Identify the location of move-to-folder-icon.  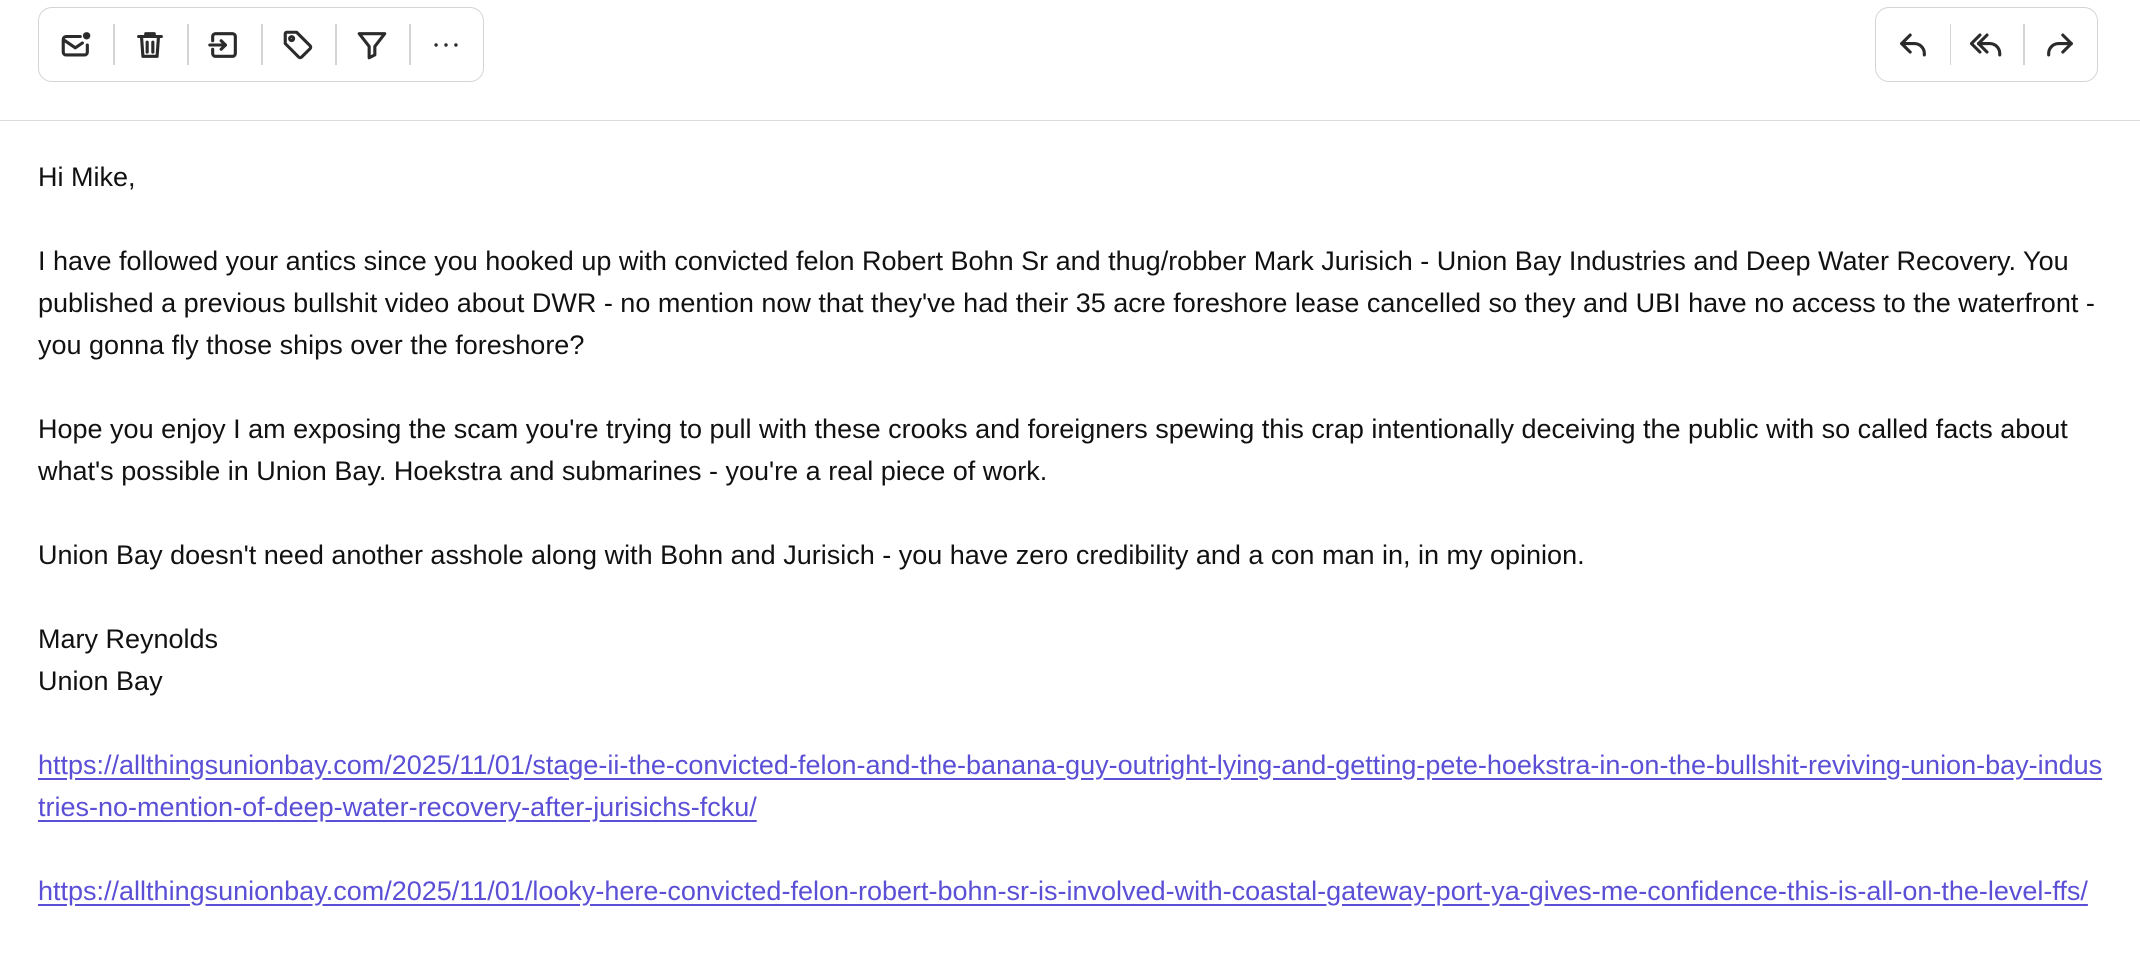
(222, 44).